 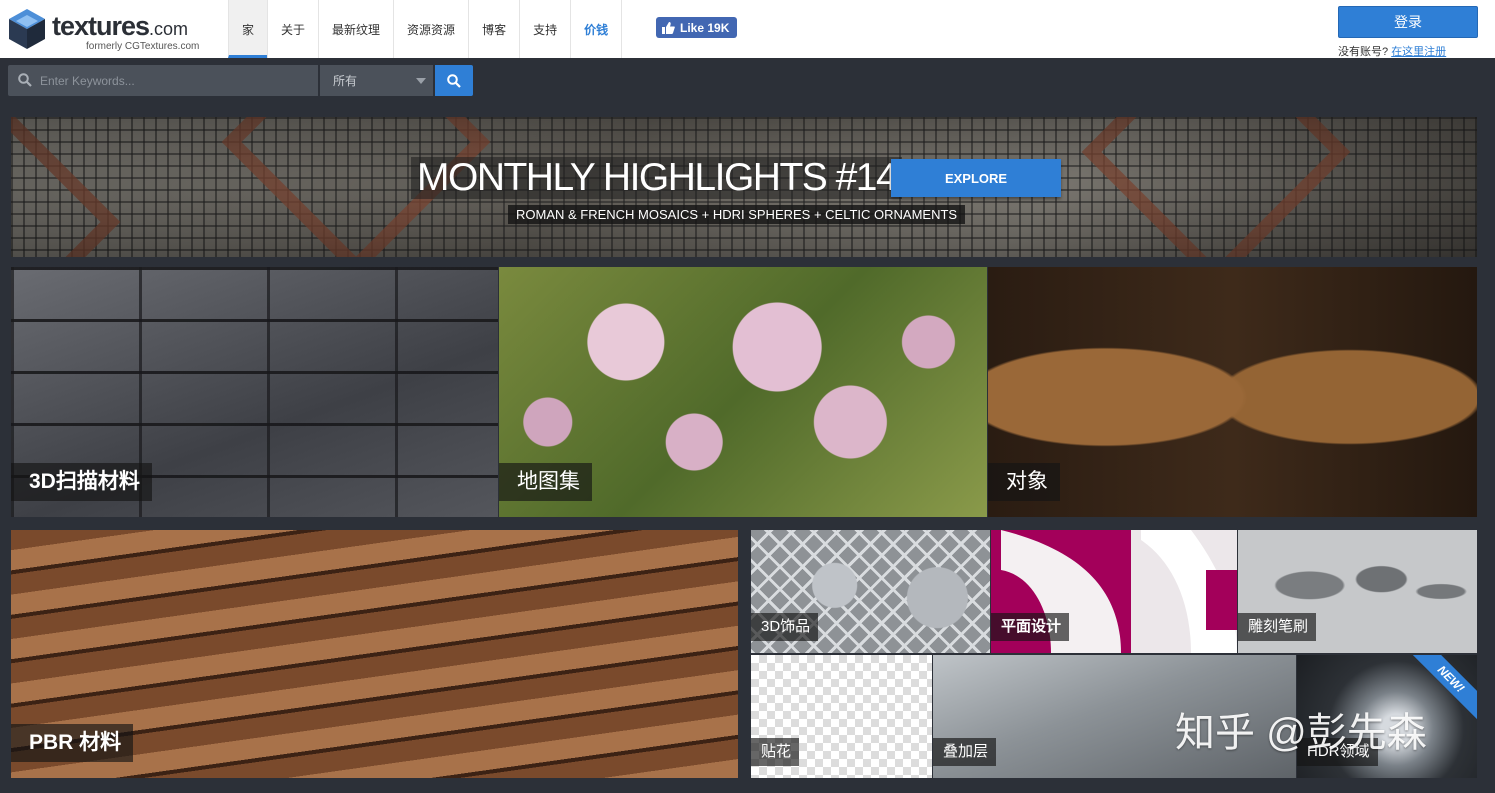 I want to click on tile-flat-design: 平面设计, so click(x=1114, y=591).